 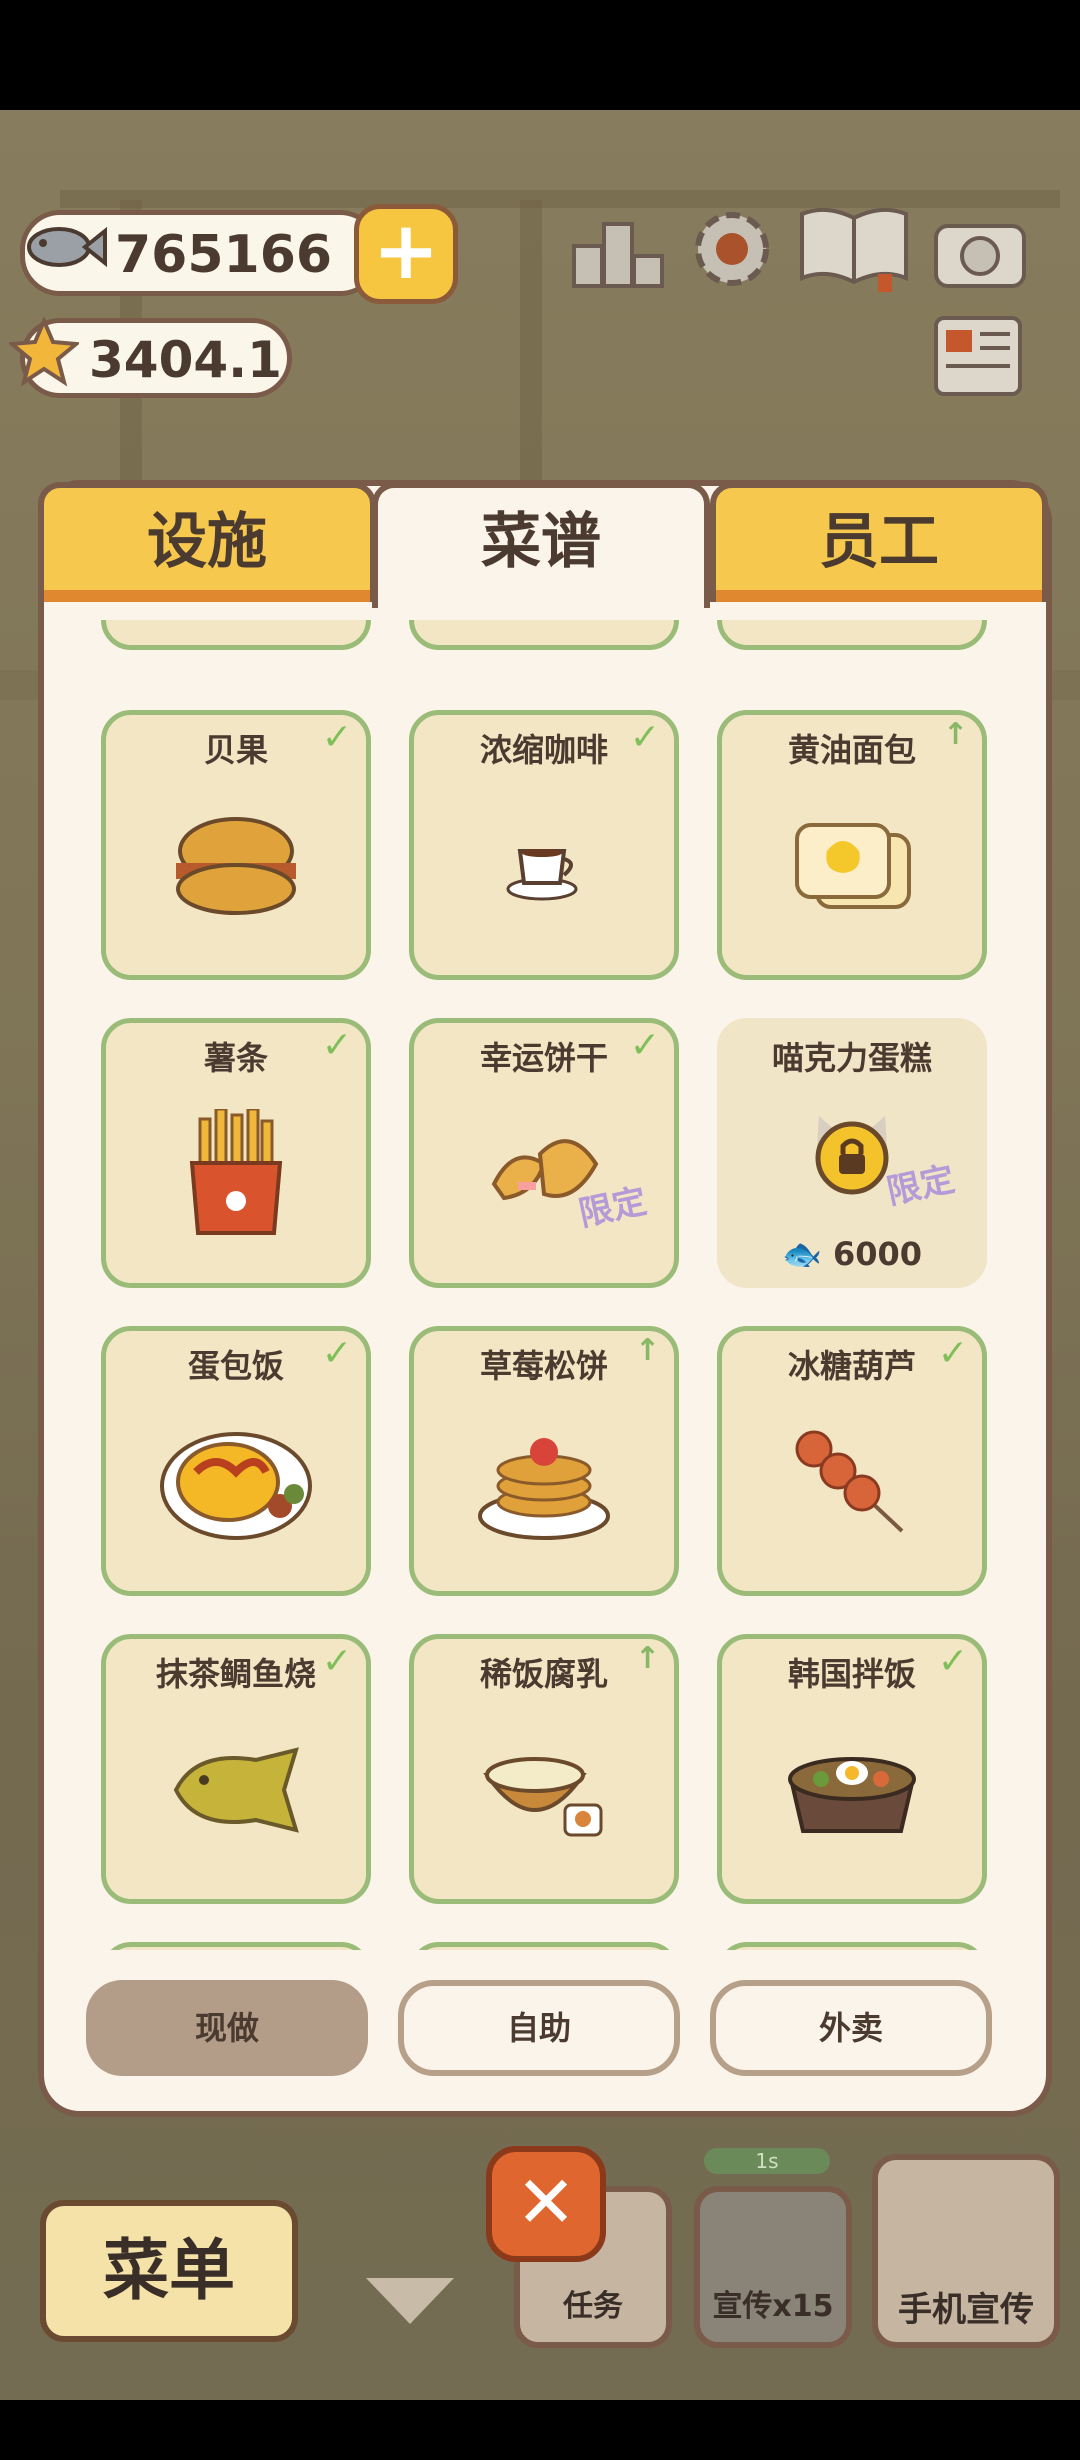 What do you see at coordinates (236, 1790) in the screenshot?
I see `taiyaki-icon` at bounding box center [236, 1790].